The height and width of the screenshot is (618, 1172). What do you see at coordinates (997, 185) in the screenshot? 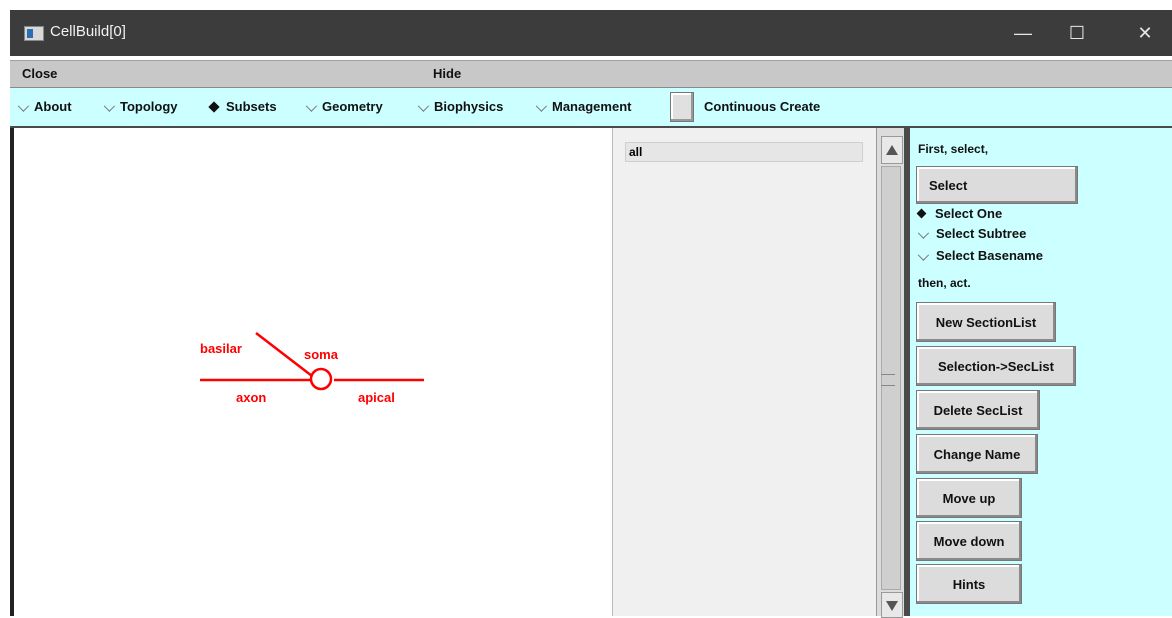
I see `select-button: Select` at bounding box center [997, 185].